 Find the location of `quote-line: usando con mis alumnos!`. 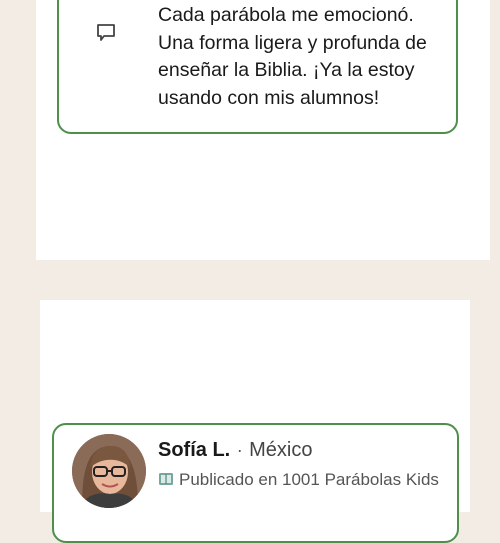

quote-line: usando con mis alumnos! is located at coordinates (269, 97).